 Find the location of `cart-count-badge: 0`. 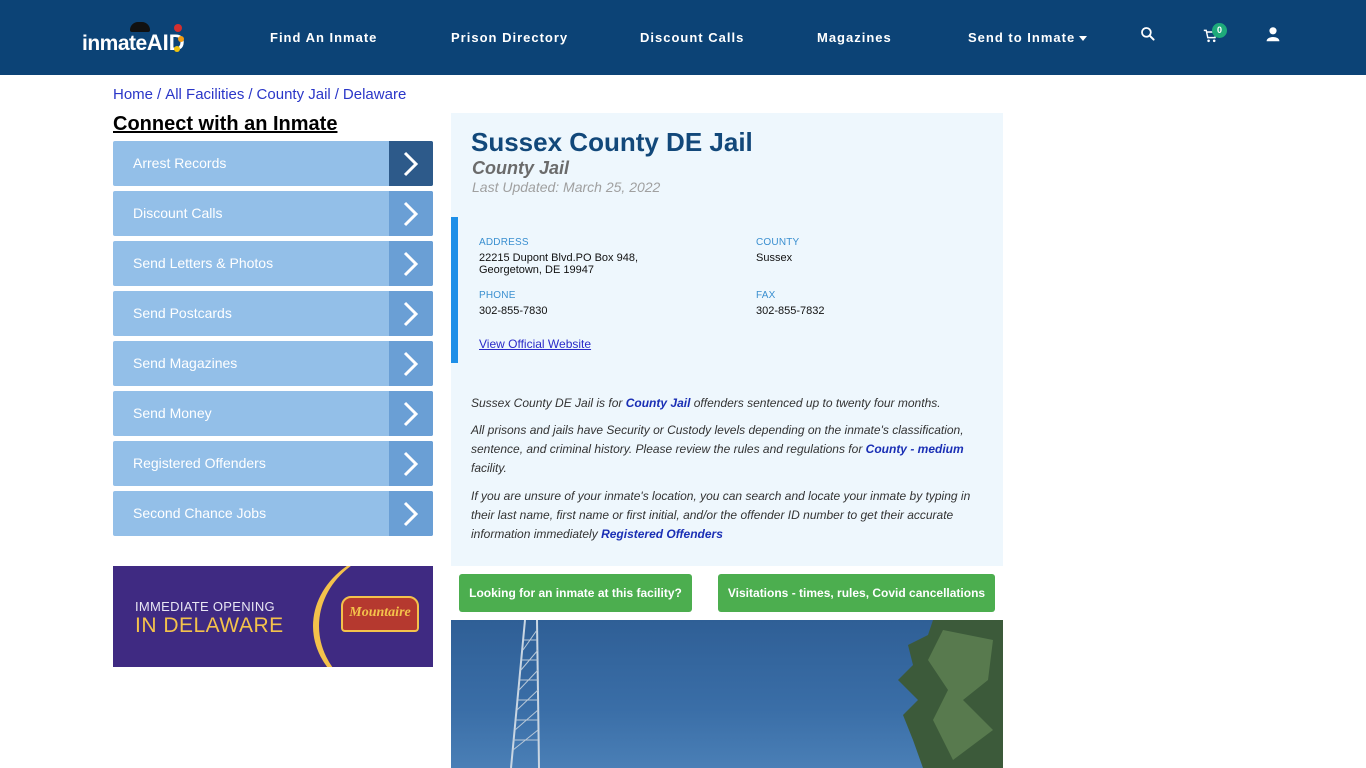

cart-count-badge: 0 is located at coordinates (1219, 30).